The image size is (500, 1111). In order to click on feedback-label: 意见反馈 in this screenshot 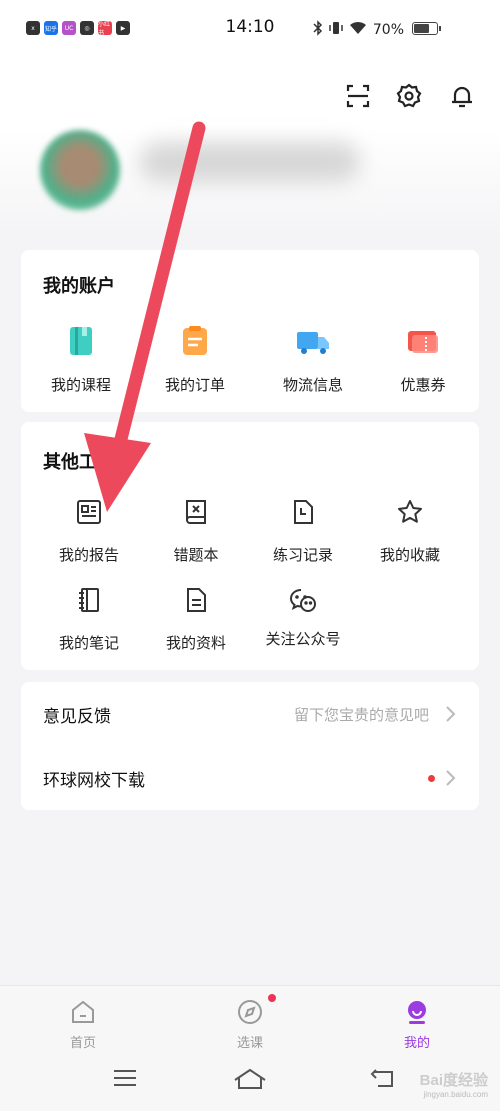, I will do `click(77, 717)`.